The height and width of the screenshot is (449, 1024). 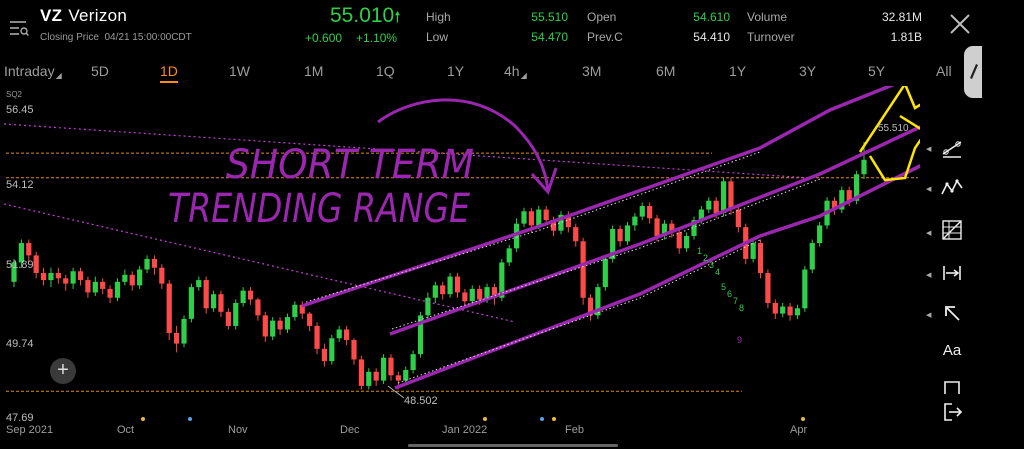 I want to click on stat-label-volume: Volume, so click(x=767, y=17).